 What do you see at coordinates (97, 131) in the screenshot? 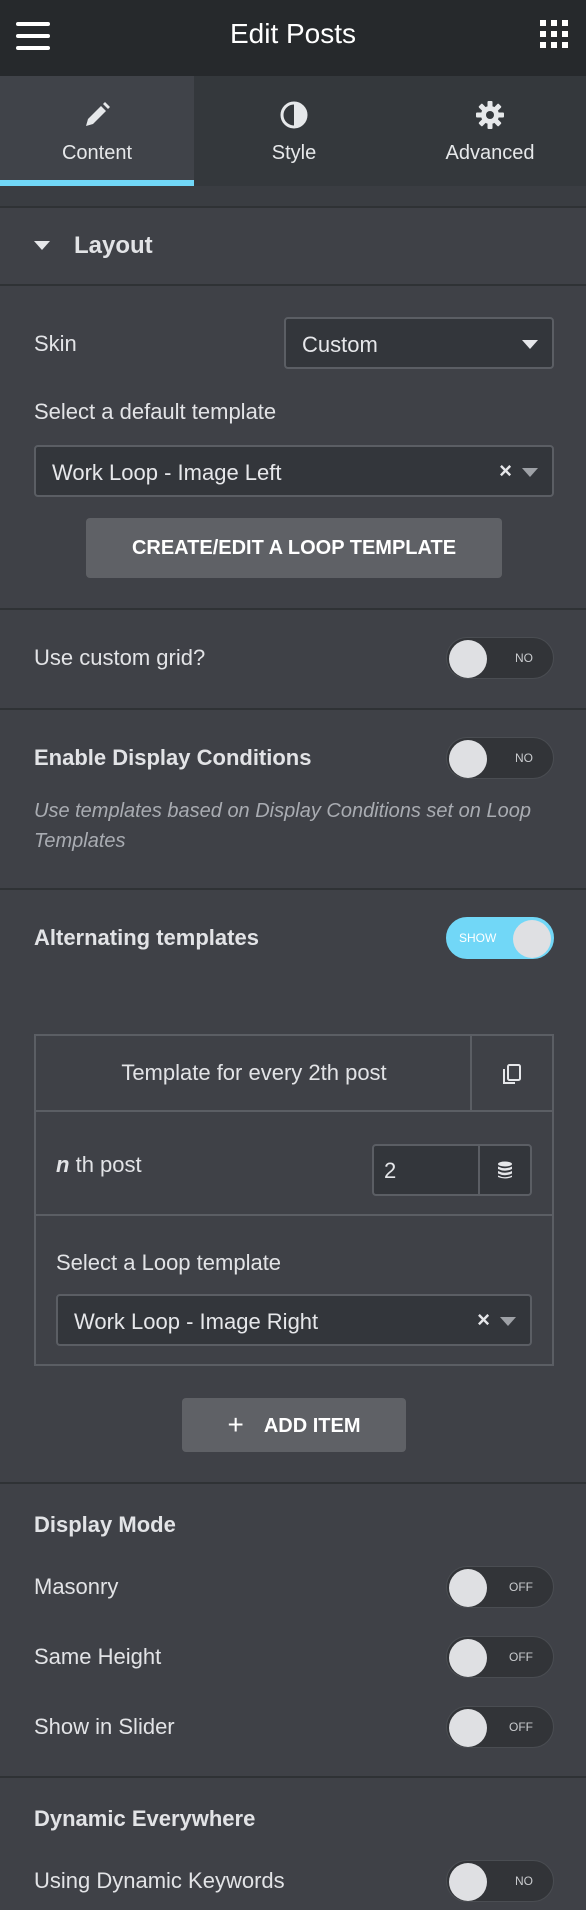
I see `tab-content: Content` at bounding box center [97, 131].